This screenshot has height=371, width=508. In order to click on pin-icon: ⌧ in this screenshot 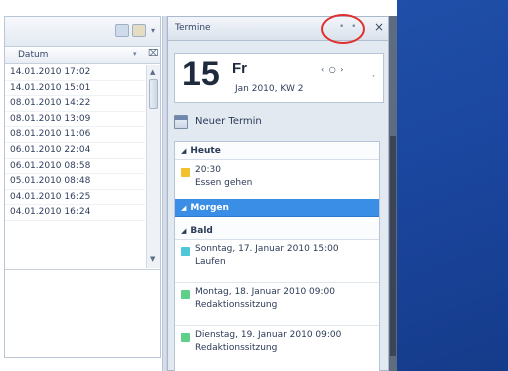, I will do `click(153, 54)`.